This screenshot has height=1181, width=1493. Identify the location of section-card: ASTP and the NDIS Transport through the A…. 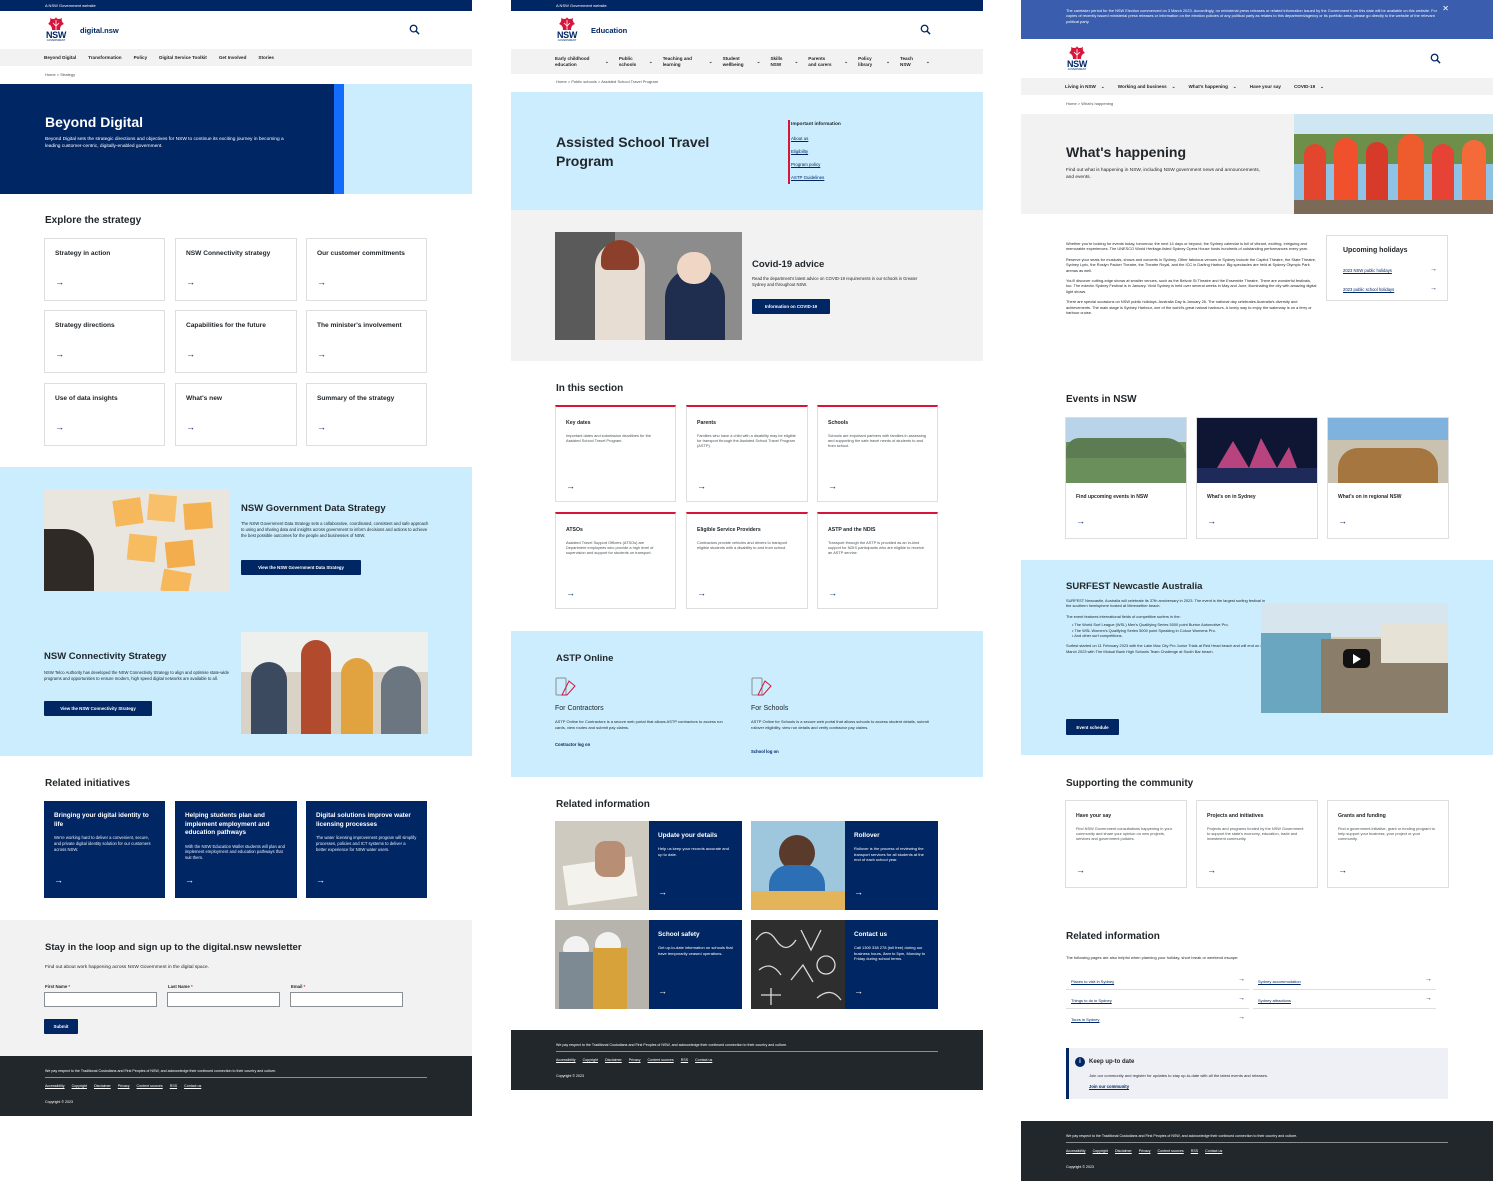
(877, 560).